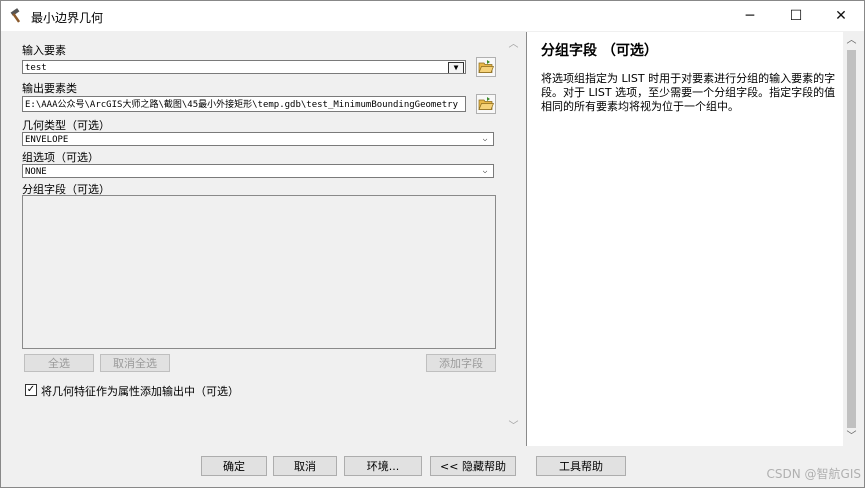 Image resolution: width=865 pixels, height=488 pixels. What do you see at coordinates (841, 16) in the screenshot?
I see `close-button: ✕` at bounding box center [841, 16].